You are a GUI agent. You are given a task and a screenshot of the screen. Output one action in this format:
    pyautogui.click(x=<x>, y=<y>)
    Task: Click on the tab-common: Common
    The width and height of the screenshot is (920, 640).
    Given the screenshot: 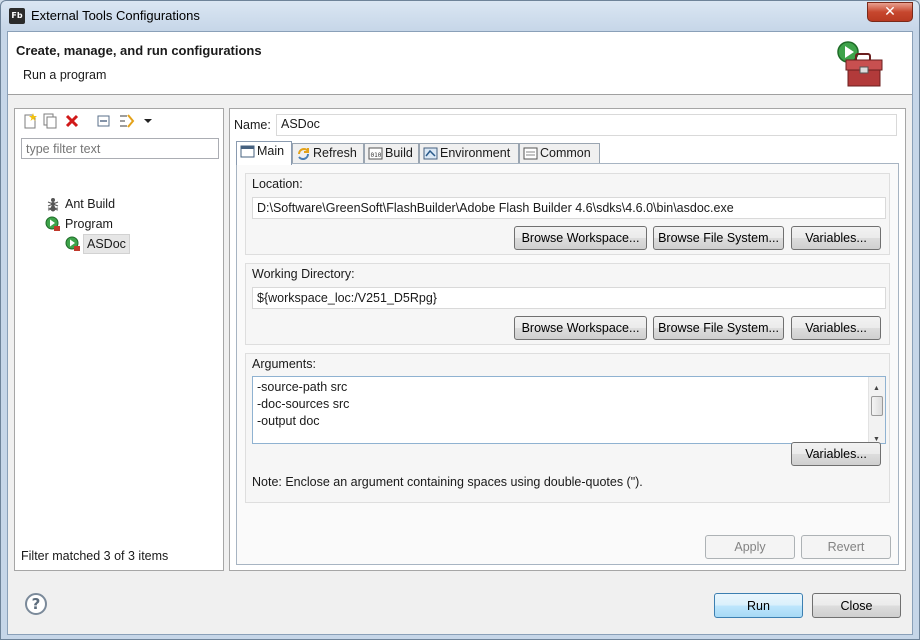 What is the action you would take?
    pyautogui.click(x=559, y=153)
    